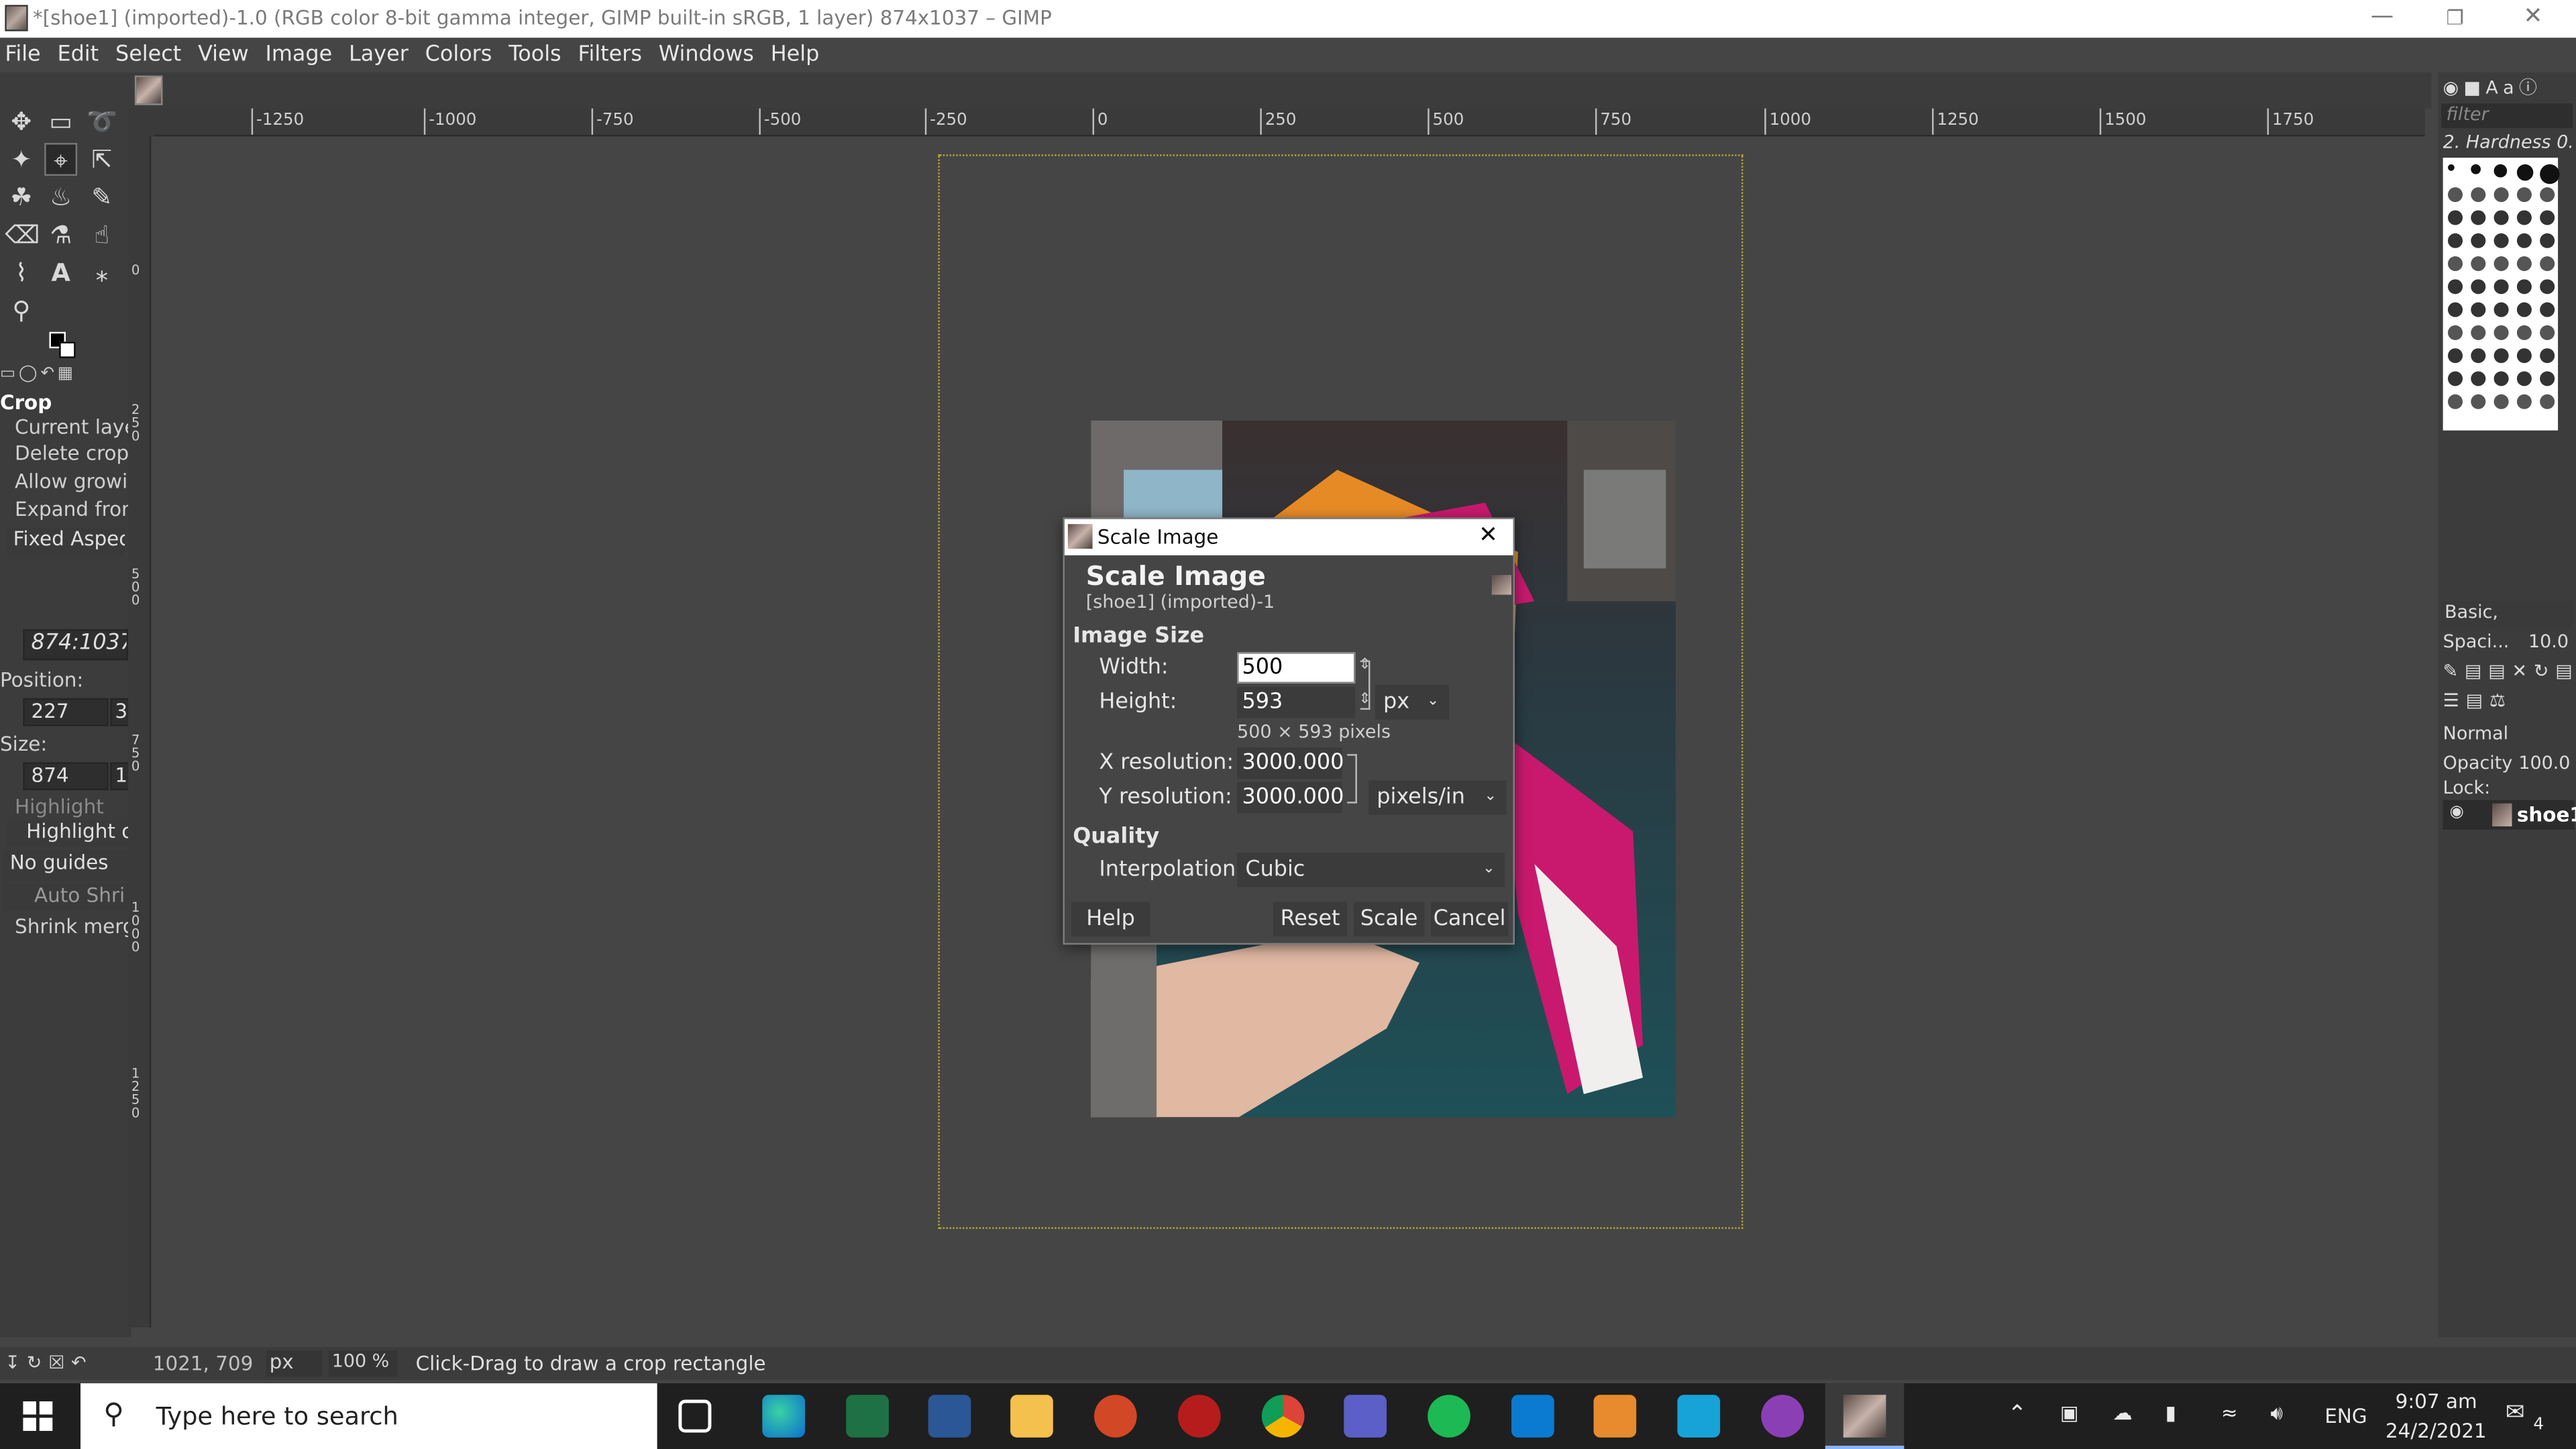  I want to click on position-x-field: 227, so click(66, 712).